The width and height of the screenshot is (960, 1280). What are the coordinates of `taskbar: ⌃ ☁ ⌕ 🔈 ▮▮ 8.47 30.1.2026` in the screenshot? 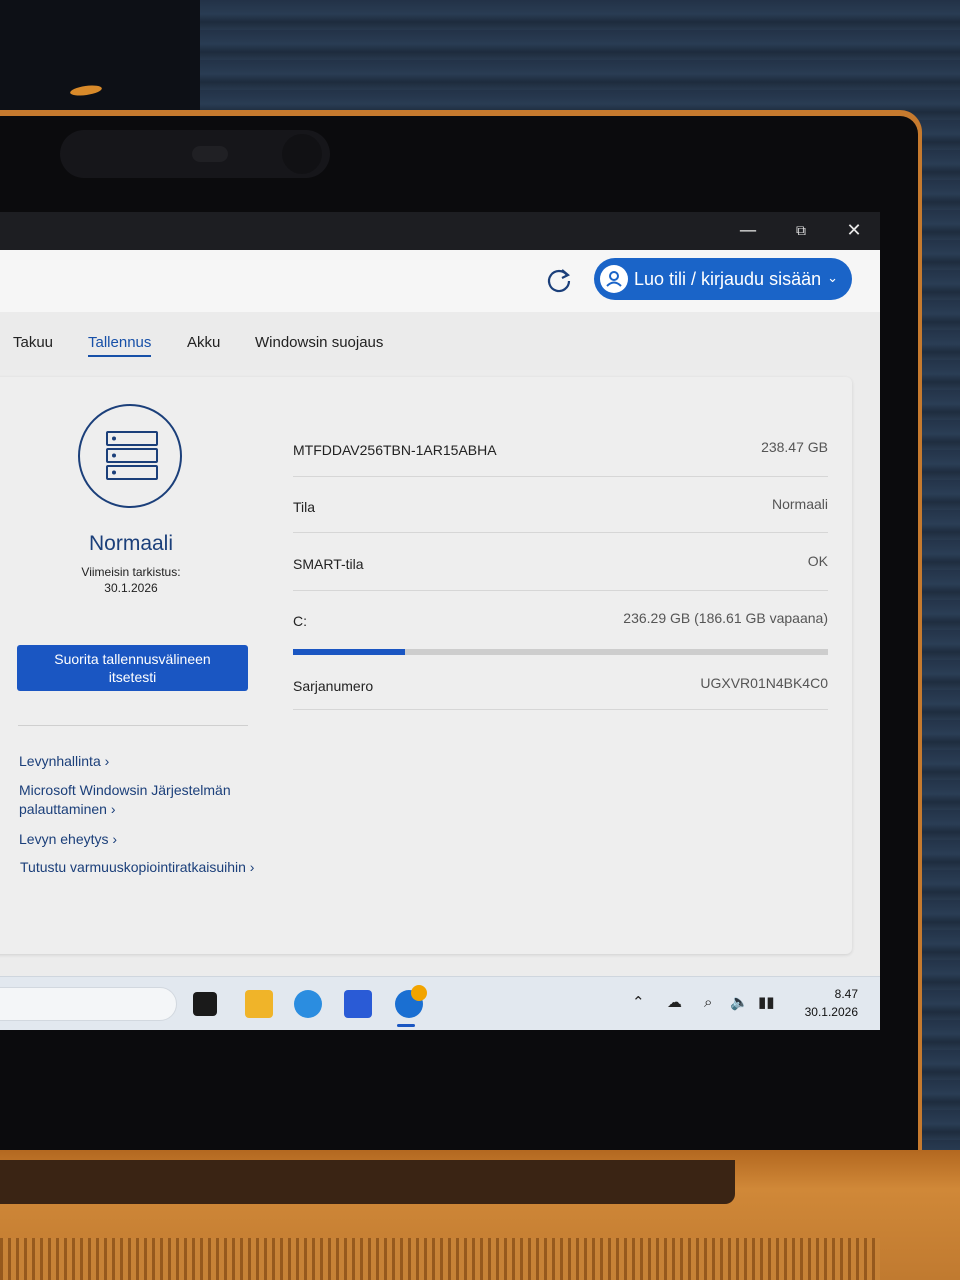 It's located at (440, 1003).